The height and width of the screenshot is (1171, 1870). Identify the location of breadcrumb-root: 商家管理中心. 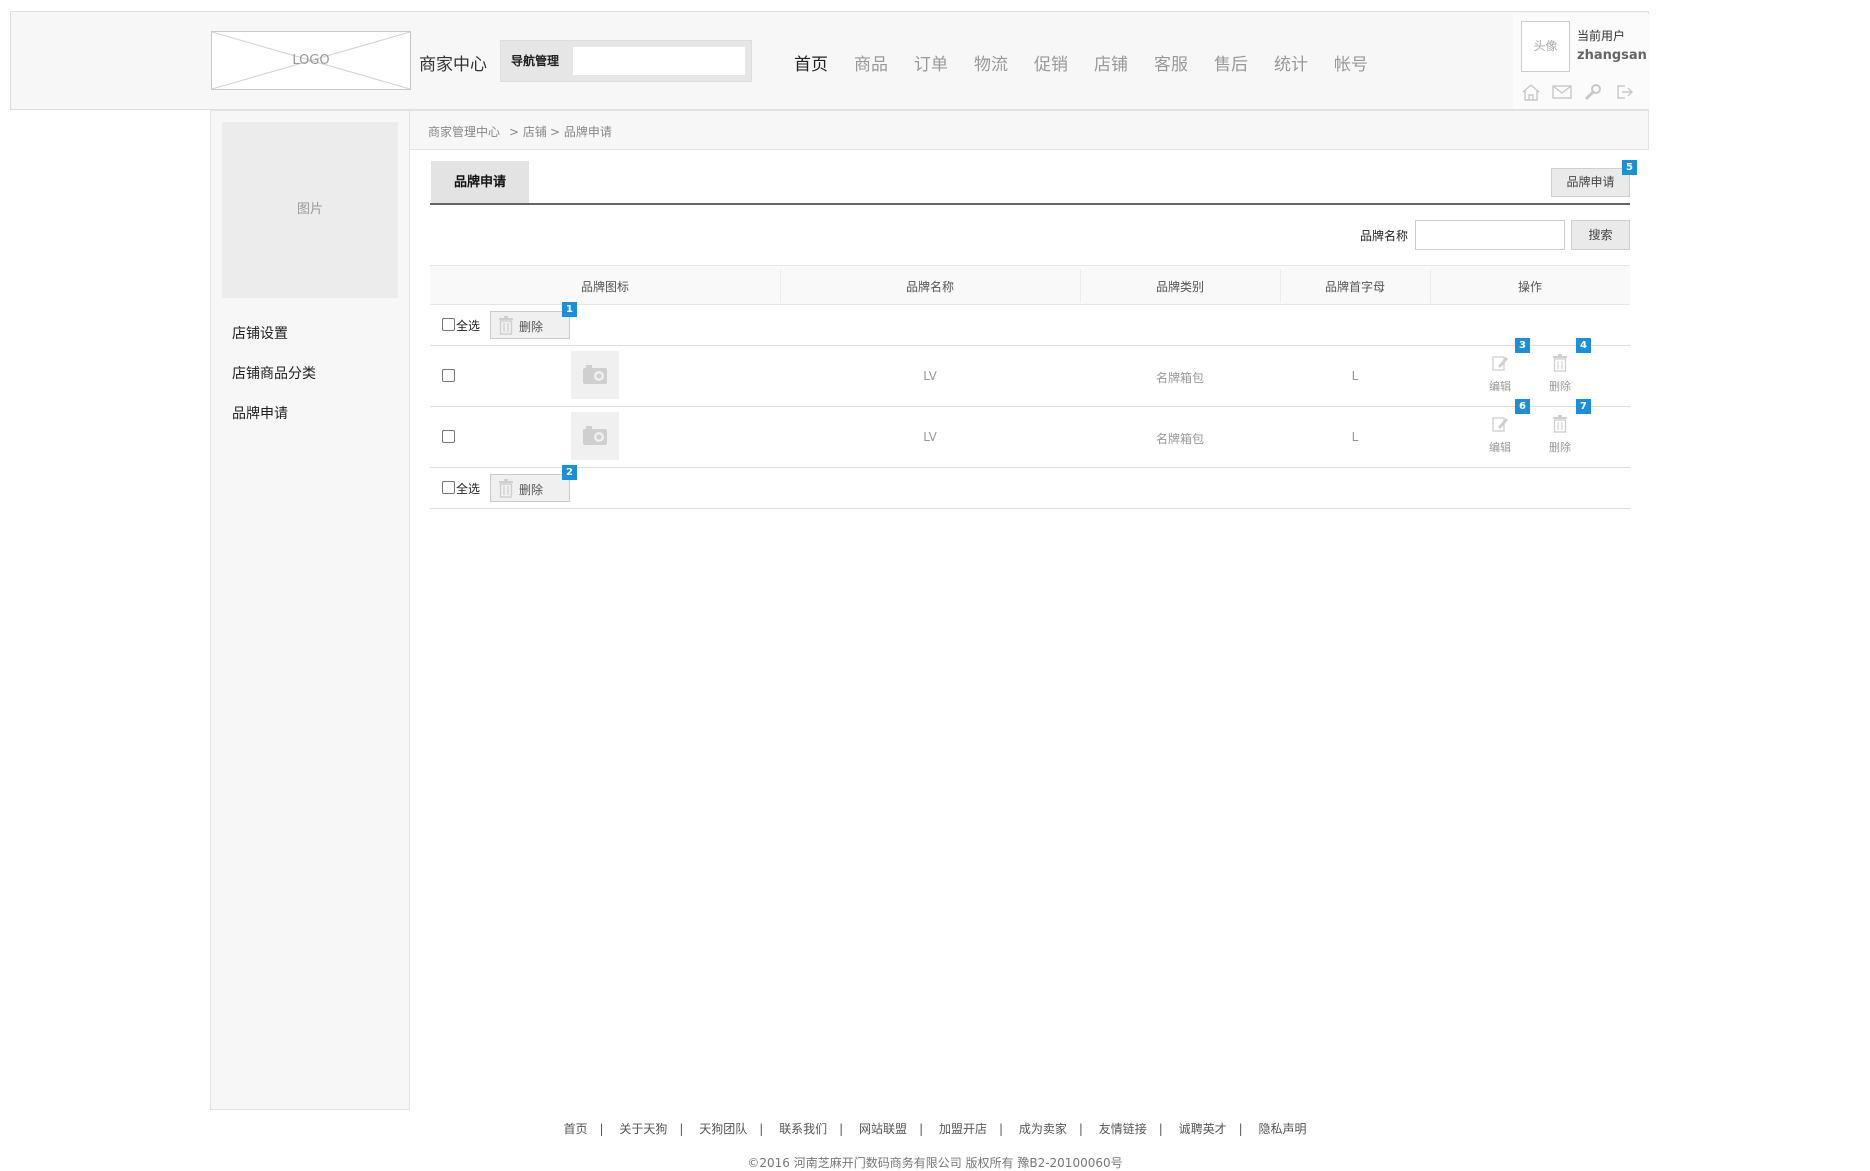
(464, 131).